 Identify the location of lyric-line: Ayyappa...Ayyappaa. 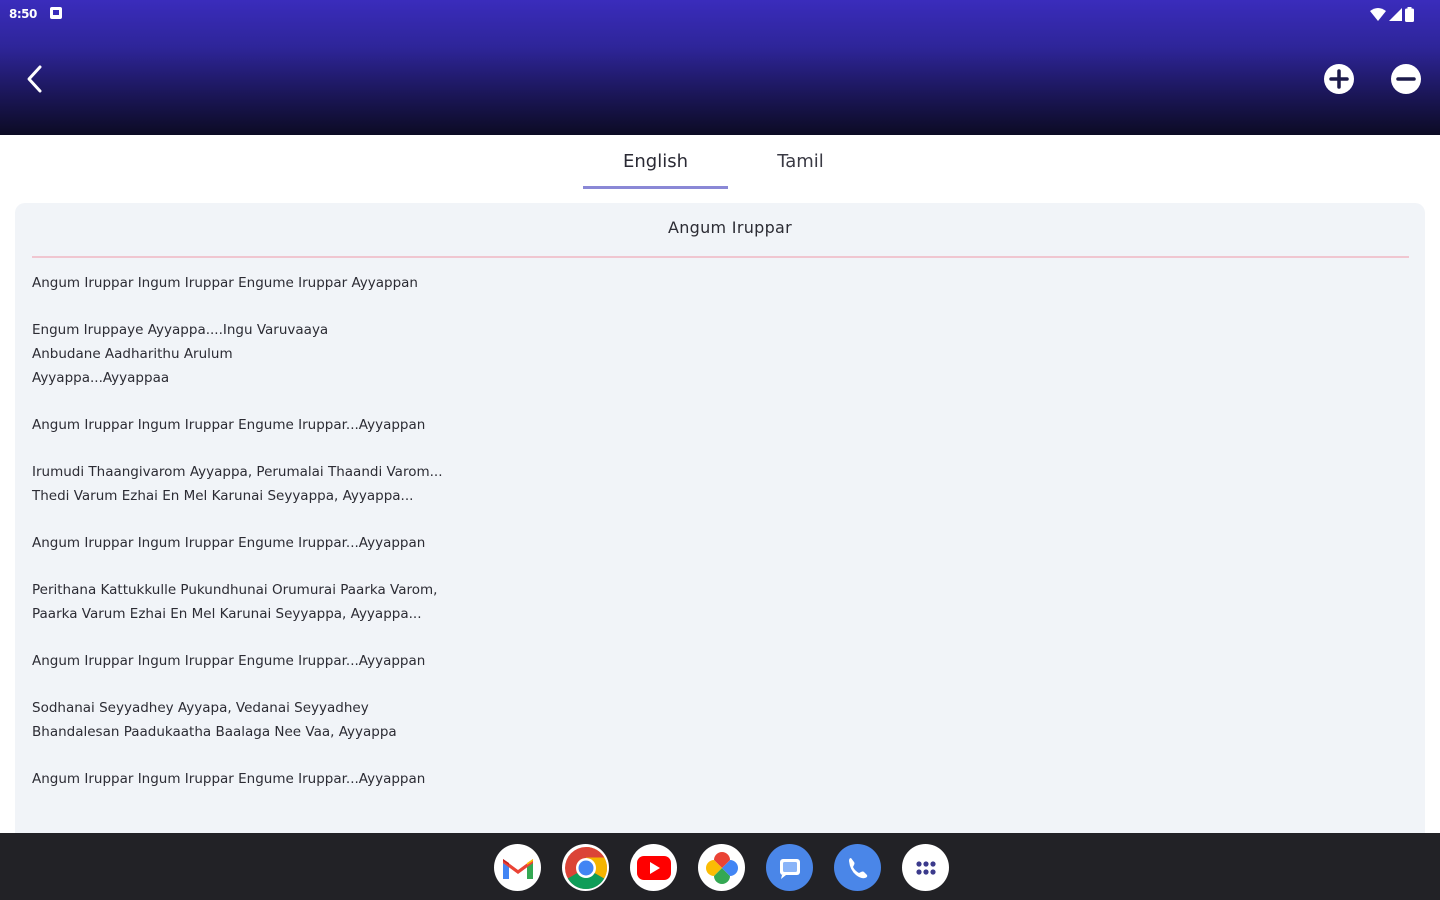
(101, 378).